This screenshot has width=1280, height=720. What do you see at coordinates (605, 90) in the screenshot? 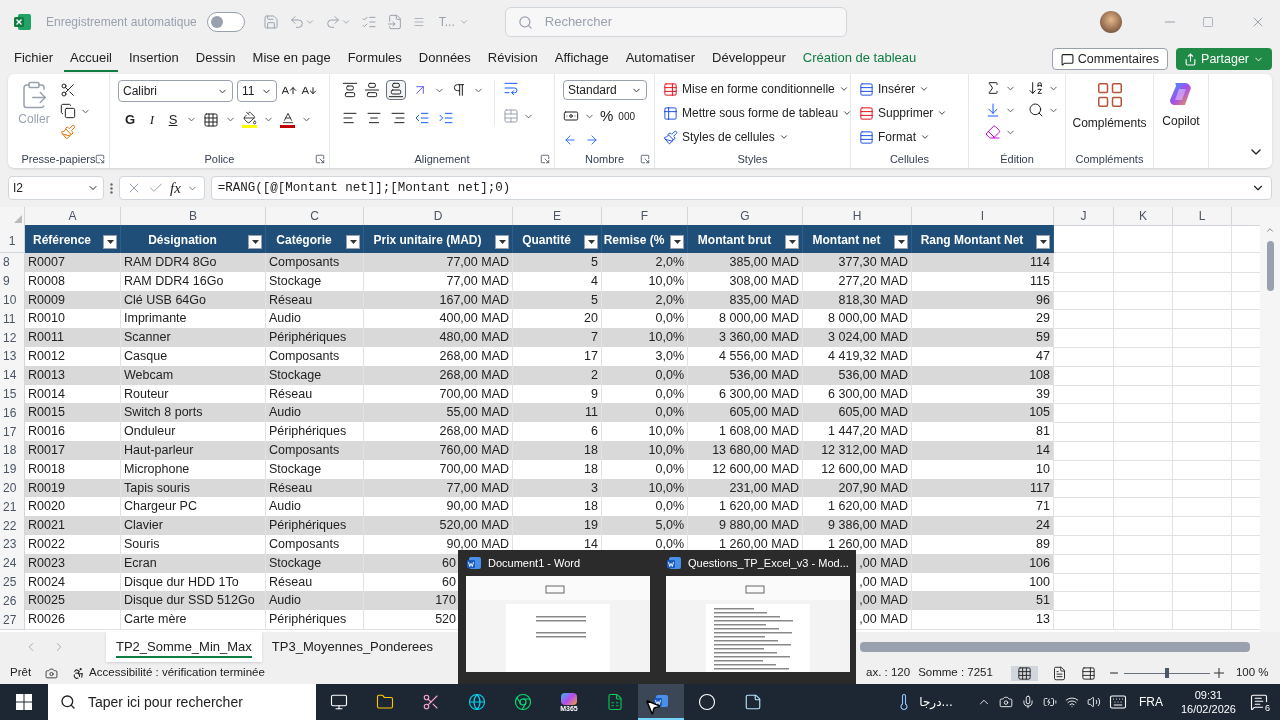
I see `number-format-field: Standard` at bounding box center [605, 90].